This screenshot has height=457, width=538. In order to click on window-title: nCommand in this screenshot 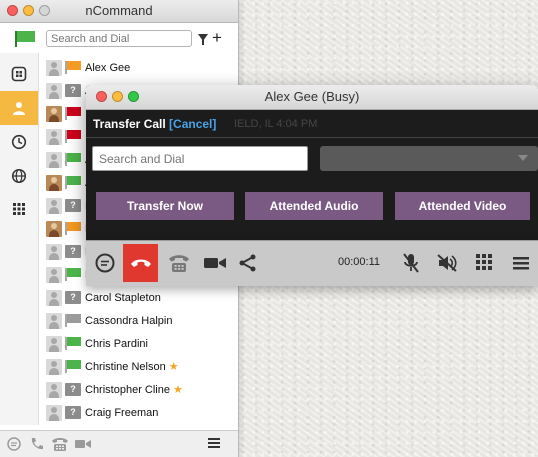, I will do `click(119, 10)`.